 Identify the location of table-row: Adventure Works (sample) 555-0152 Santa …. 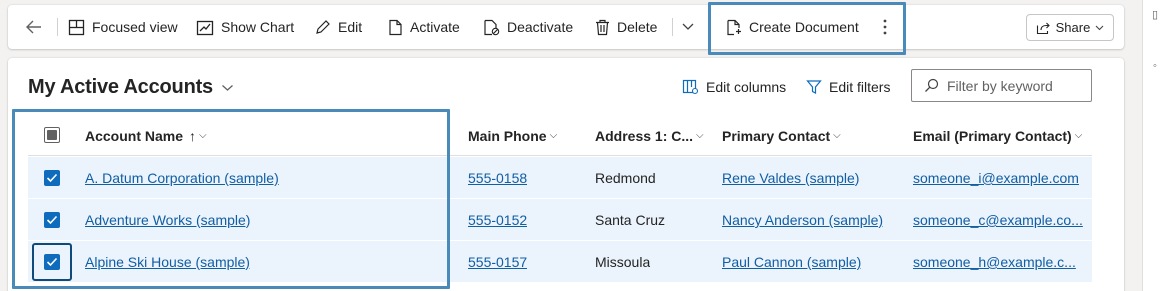
(560, 220).